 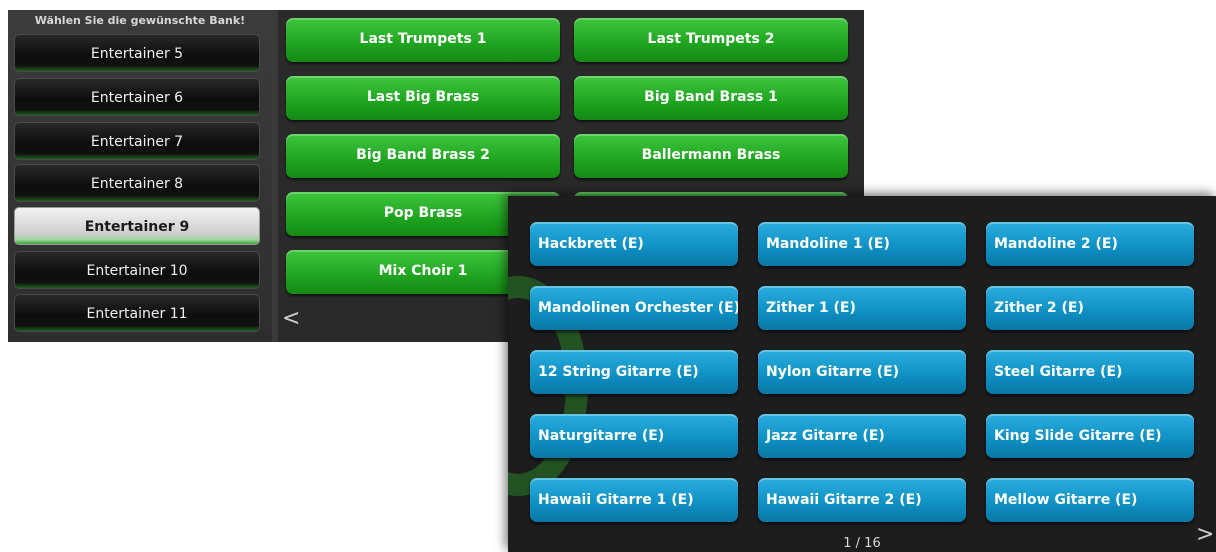 I want to click on voice-button-jazz-gitarre: Jazz Gitarre (E), so click(x=862, y=436).